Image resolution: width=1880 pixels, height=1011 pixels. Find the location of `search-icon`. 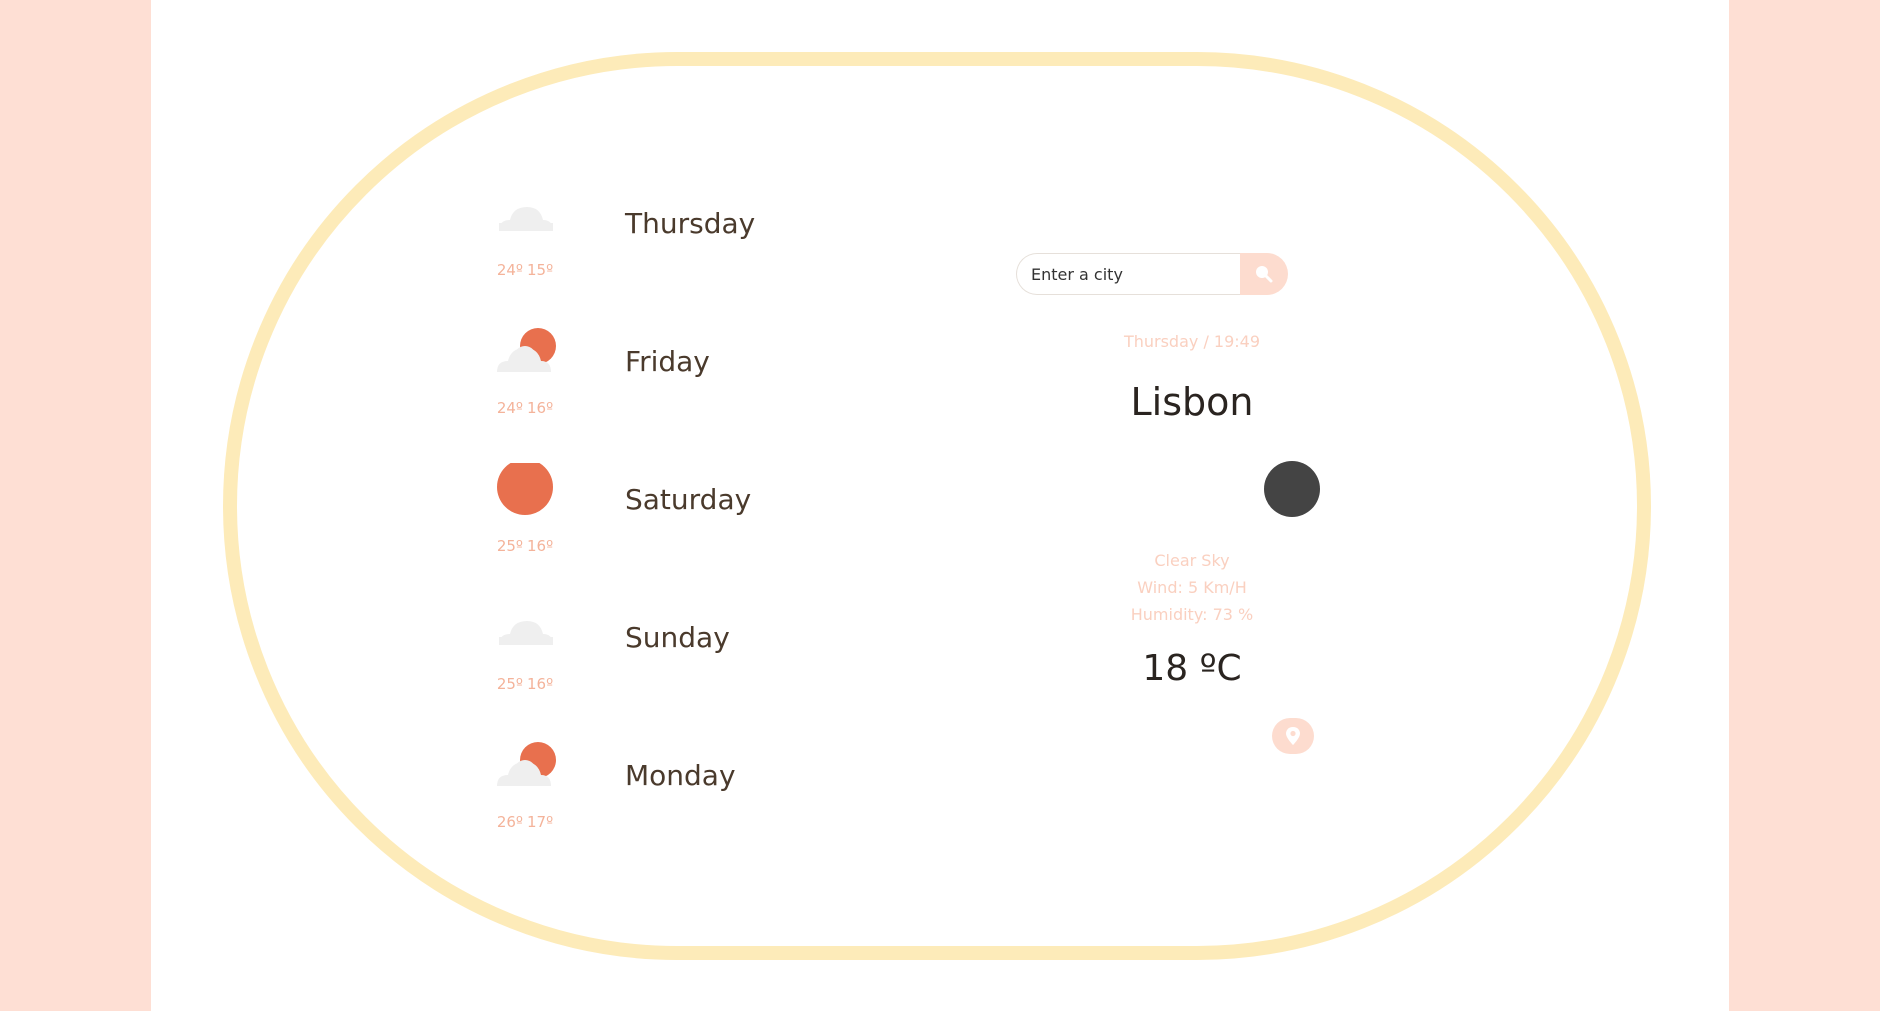

search-icon is located at coordinates (1264, 274).